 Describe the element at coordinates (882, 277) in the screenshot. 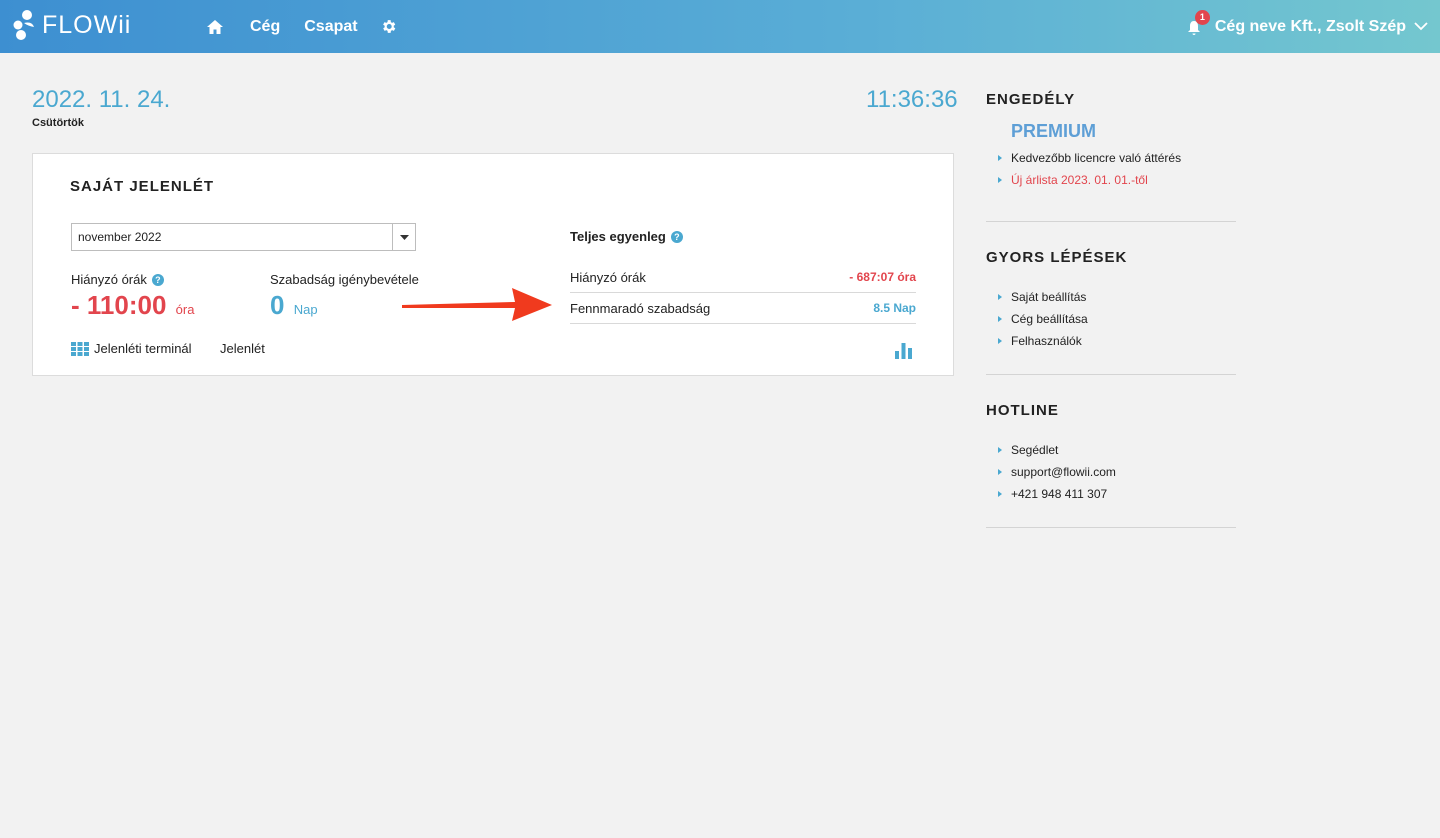

I see `balance-row-value: - 687:07 óra` at that location.